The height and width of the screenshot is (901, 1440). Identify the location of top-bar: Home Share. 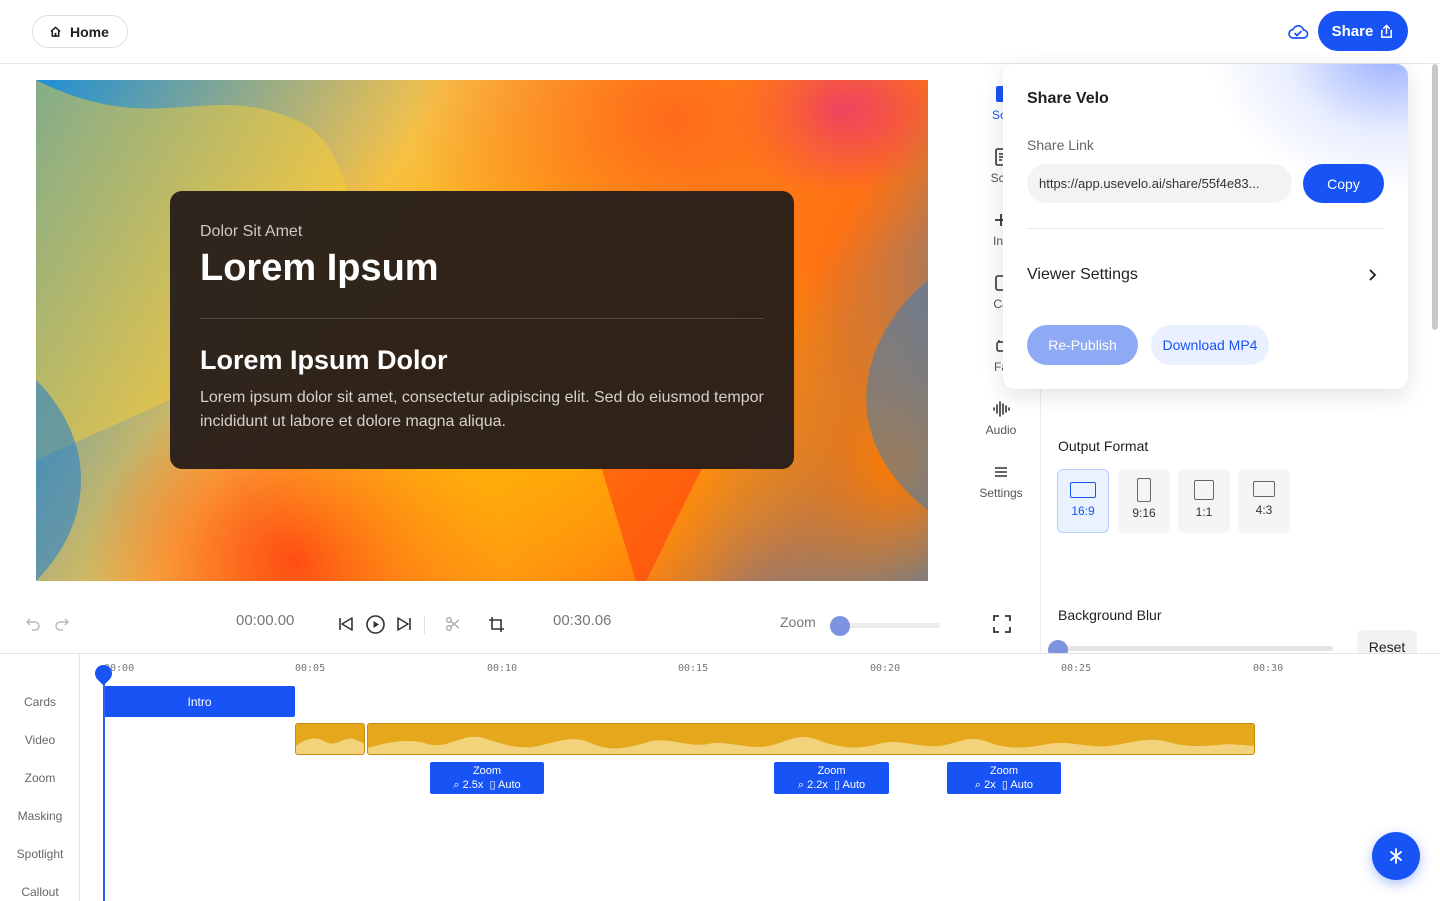
(720, 32).